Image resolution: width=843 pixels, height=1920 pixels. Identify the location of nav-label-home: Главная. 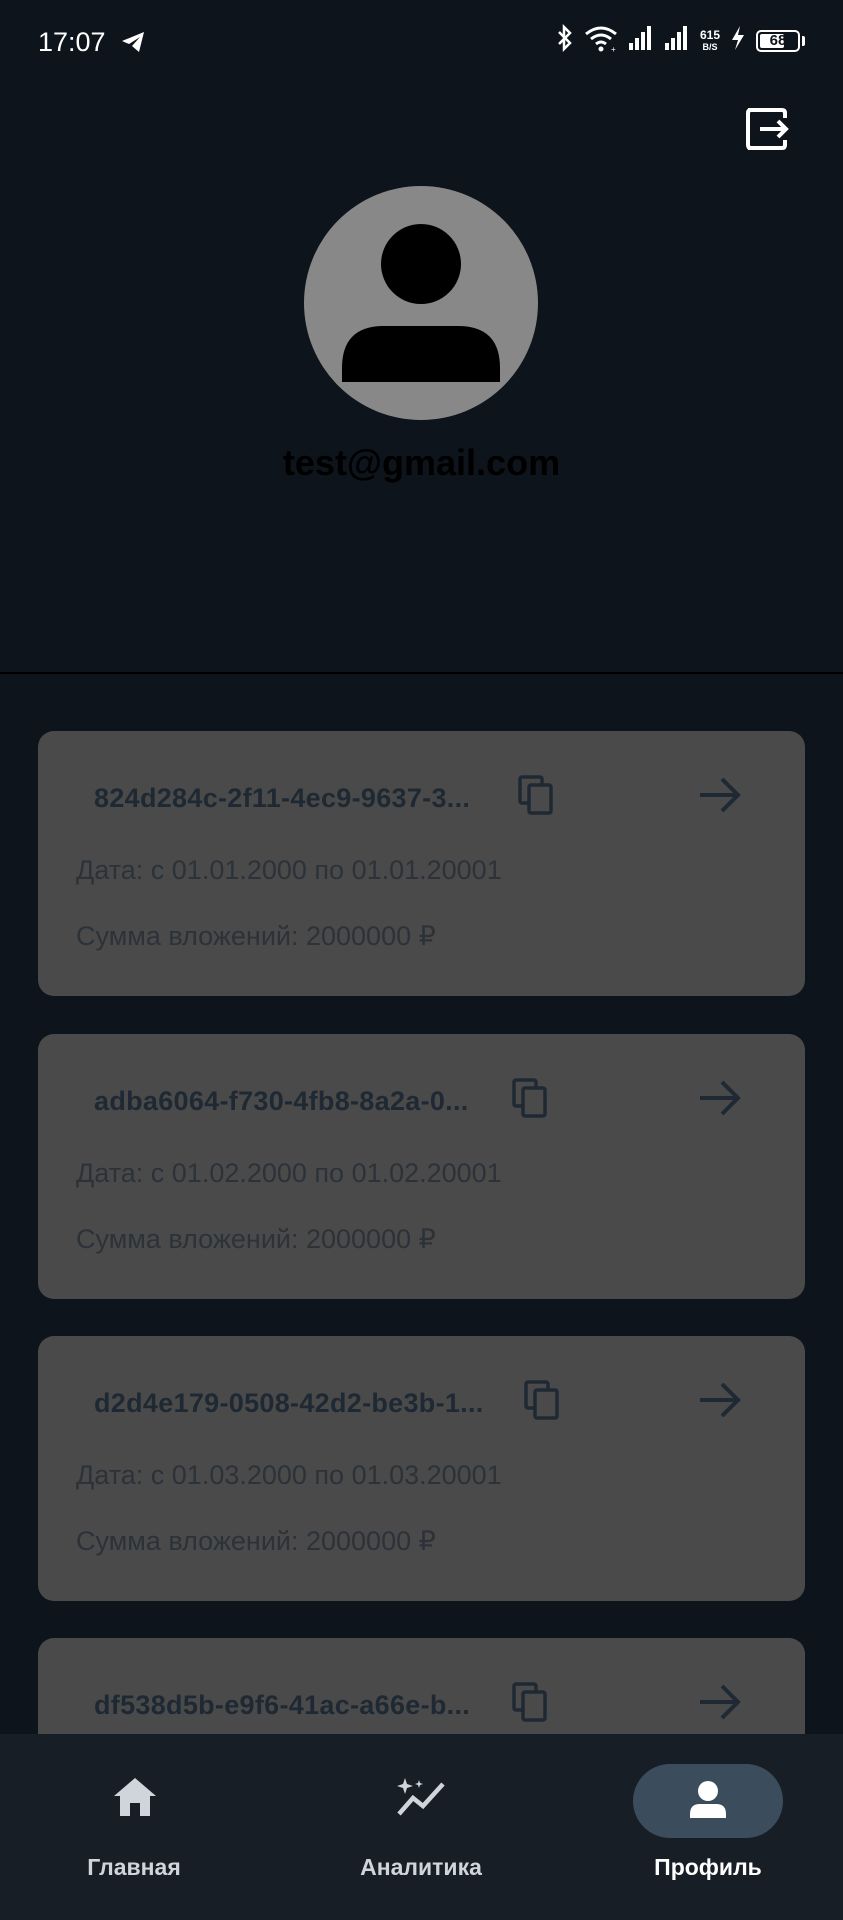
(134, 1867).